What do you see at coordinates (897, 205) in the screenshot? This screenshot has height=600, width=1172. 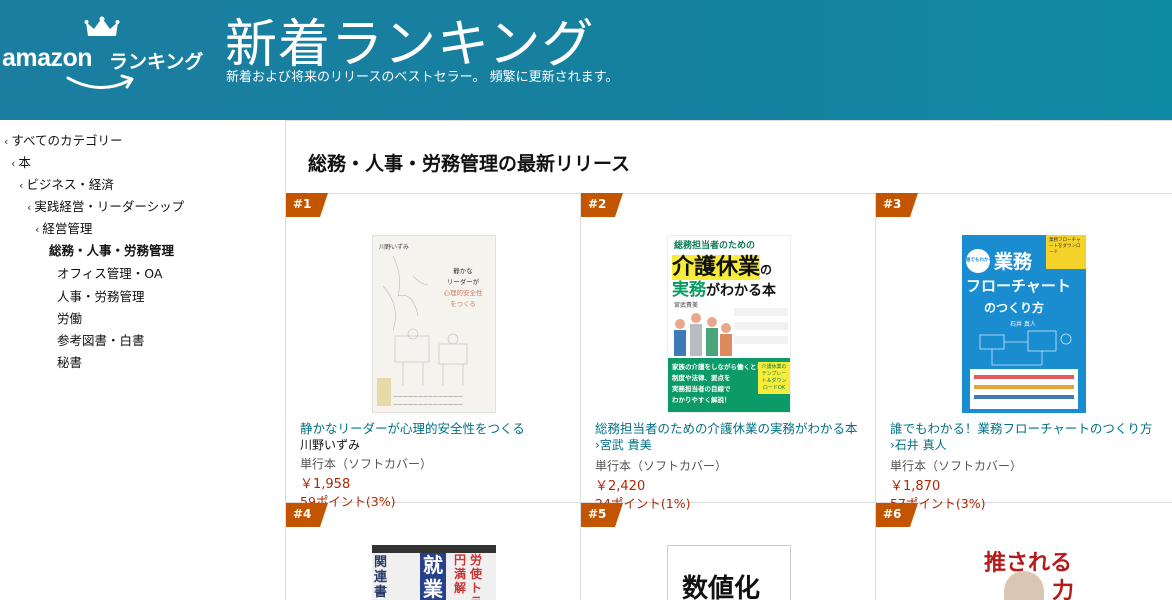 I see `rank-badge: #3` at bounding box center [897, 205].